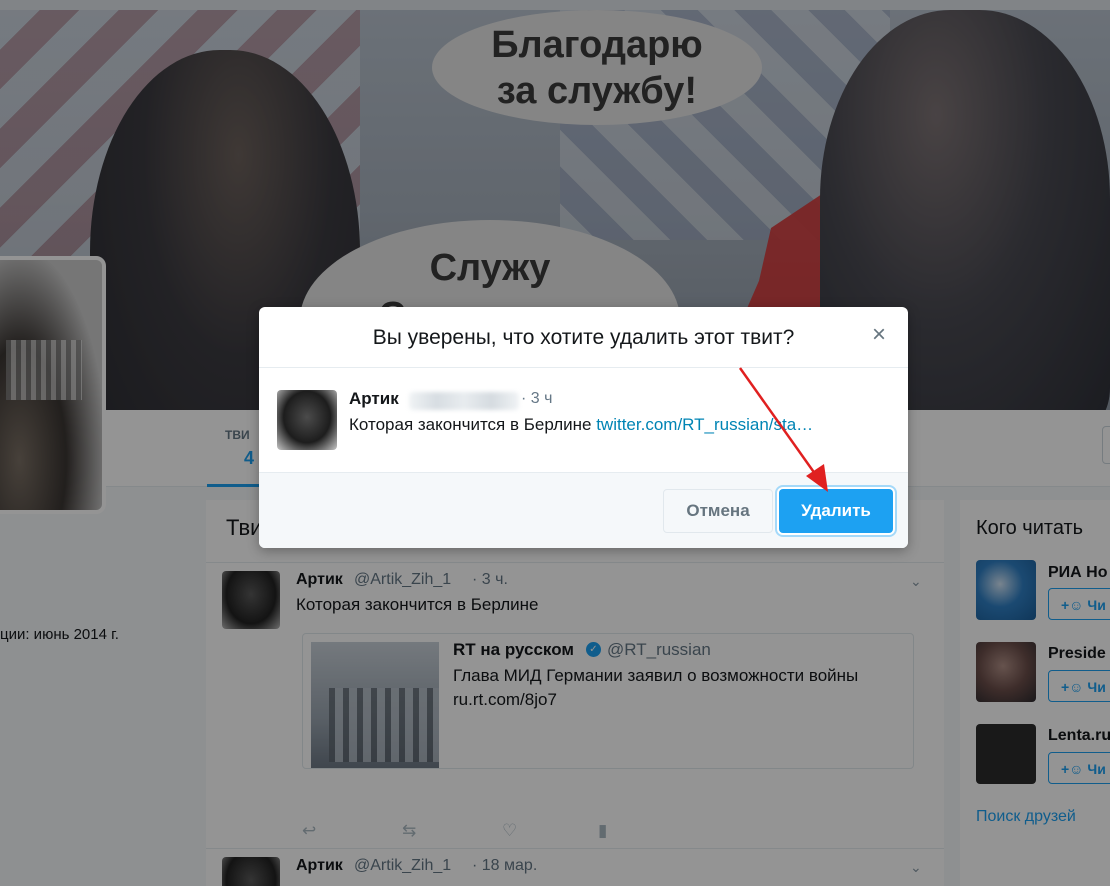 The width and height of the screenshot is (1110, 886). Describe the element at coordinates (537, 398) in the screenshot. I see `tweet-time: · 3 ч` at that location.